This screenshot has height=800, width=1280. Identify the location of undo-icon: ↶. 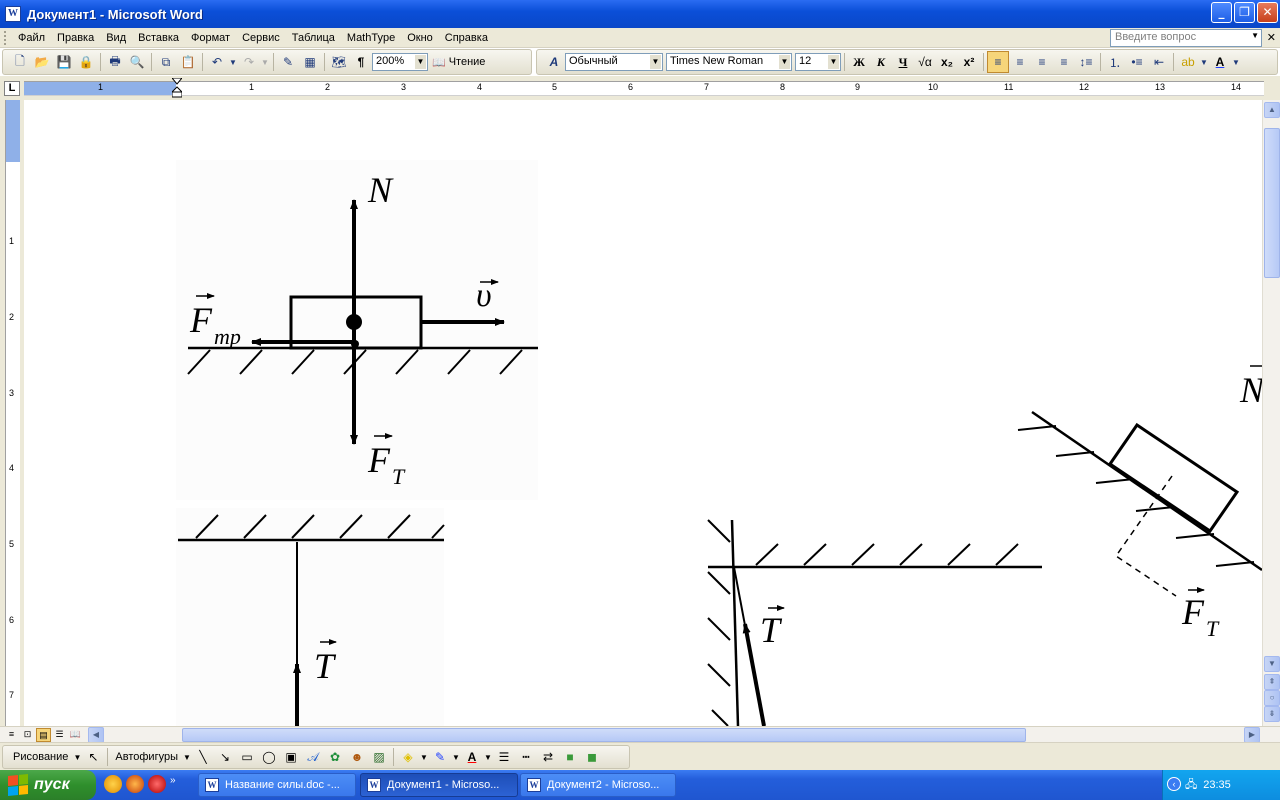
(217, 62).